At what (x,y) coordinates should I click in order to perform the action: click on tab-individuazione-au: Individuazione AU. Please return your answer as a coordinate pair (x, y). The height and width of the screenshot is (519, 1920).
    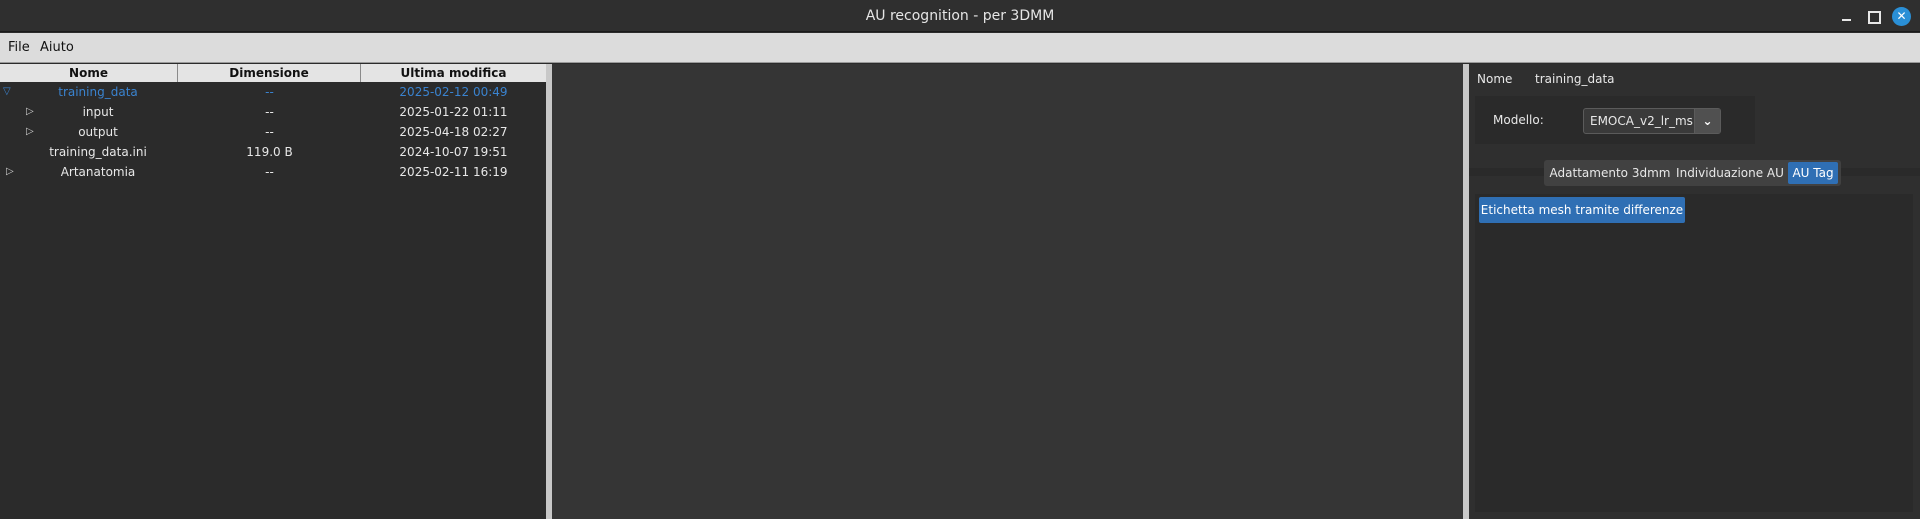
    Looking at the image, I should click on (1730, 173).